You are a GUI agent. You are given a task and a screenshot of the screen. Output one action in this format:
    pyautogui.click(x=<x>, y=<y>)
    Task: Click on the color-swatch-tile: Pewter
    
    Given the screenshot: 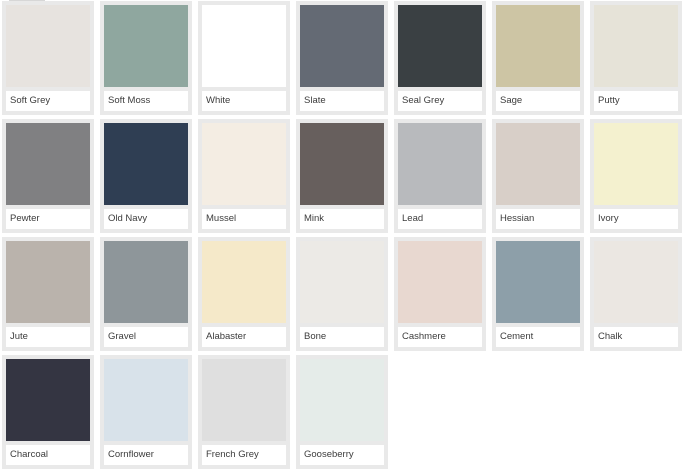 What is the action you would take?
    pyautogui.click(x=48, y=176)
    